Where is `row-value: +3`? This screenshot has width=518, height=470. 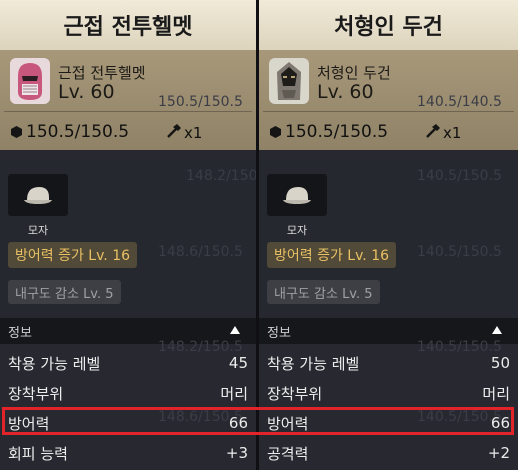 row-value: +3 is located at coordinates (236, 453).